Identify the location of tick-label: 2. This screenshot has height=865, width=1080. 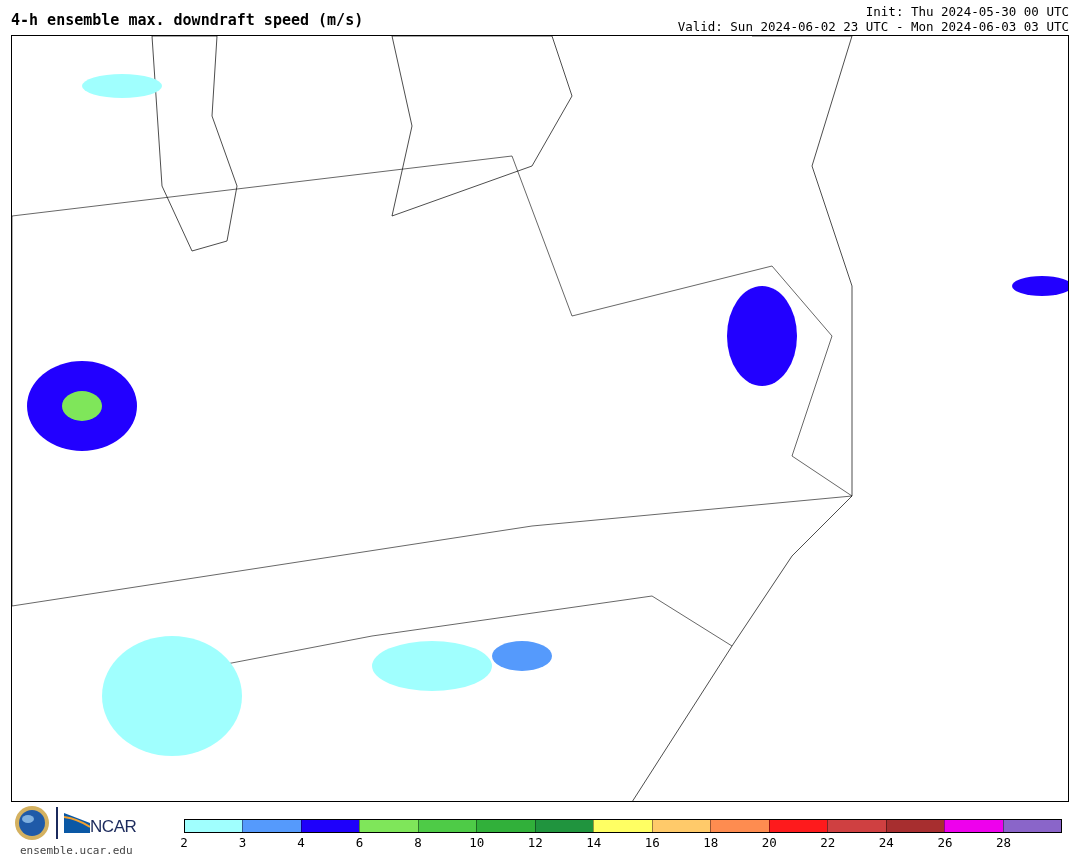
(184, 843).